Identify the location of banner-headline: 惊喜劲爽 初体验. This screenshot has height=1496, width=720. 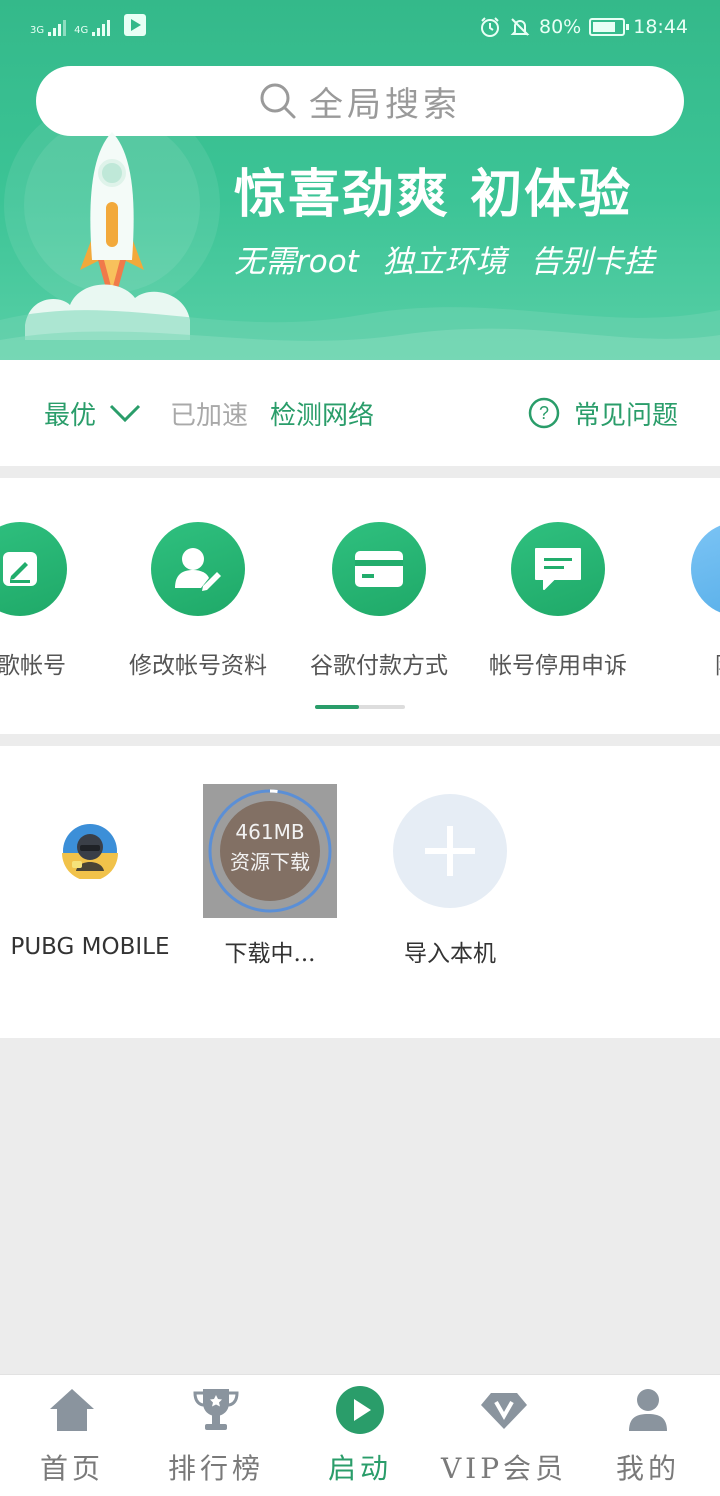
(433, 195).